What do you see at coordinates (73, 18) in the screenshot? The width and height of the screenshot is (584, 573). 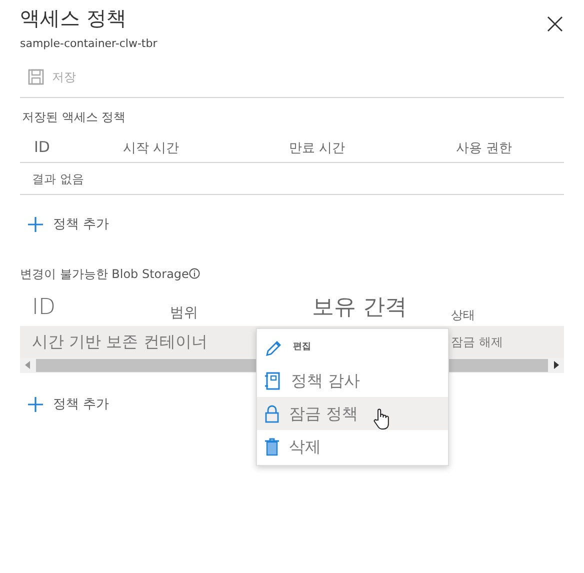 I see `panel-title: 액세스 정책` at bounding box center [73, 18].